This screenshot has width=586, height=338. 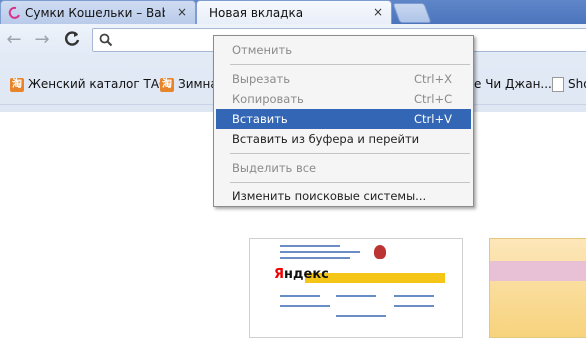 What do you see at coordinates (256, 13) in the screenshot?
I see `tab-label: Новая вкладка` at bounding box center [256, 13].